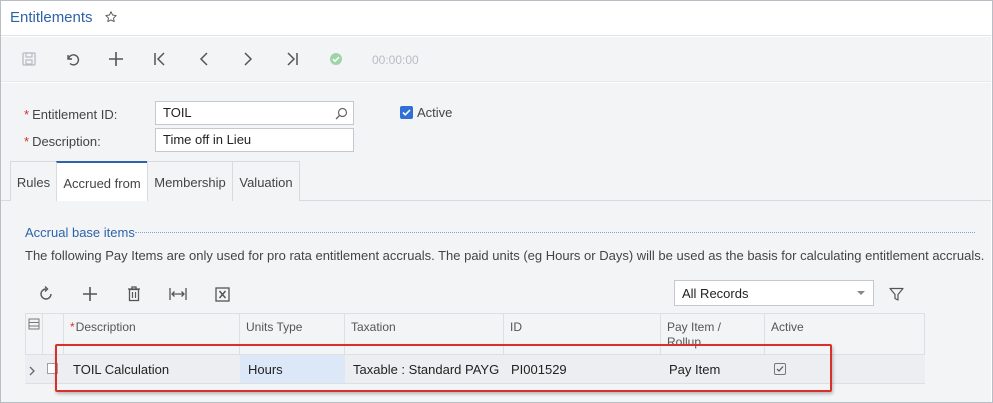 Image resolution: width=993 pixels, height=403 pixels. Describe the element at coordinates (222, 294) in the screenshot. I see `export-excel-icon` at that location.